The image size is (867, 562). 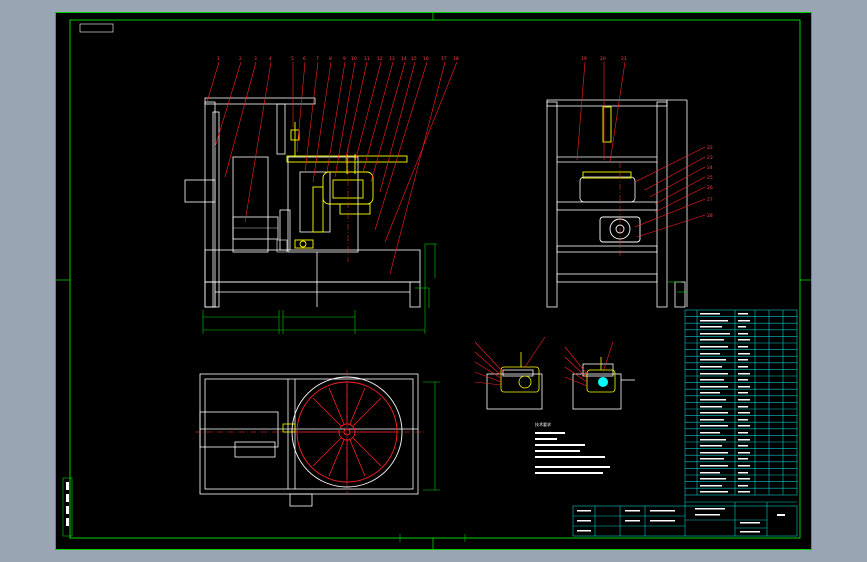 What do you see at coordinates (624, 59) in the screenshot?
I see `balloon-21: 21` at bounding box center [624, 59].